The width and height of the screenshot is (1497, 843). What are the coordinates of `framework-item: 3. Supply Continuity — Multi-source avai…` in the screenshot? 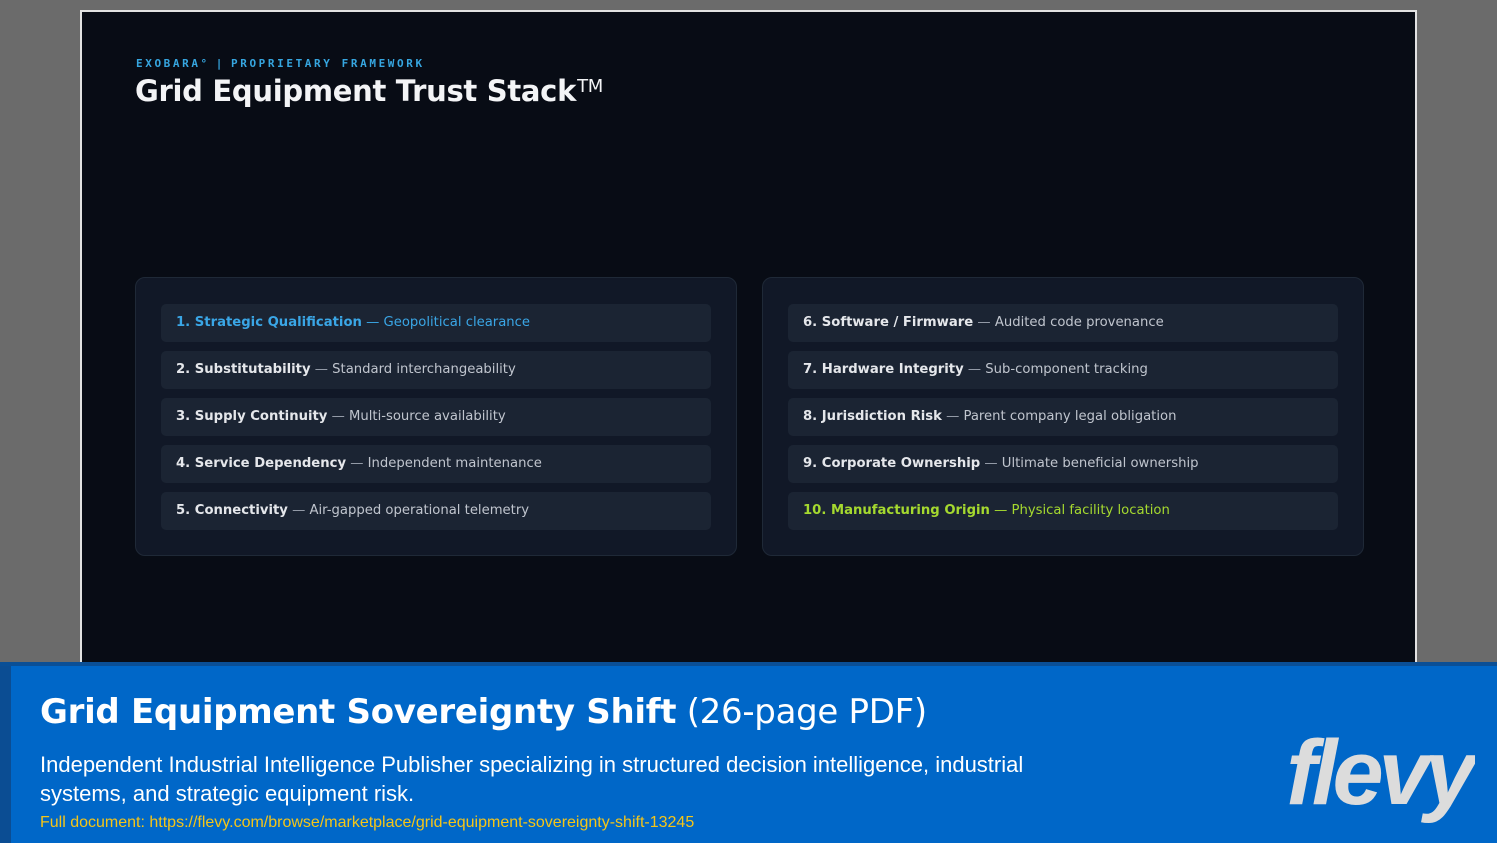 It's located at (436, 417).